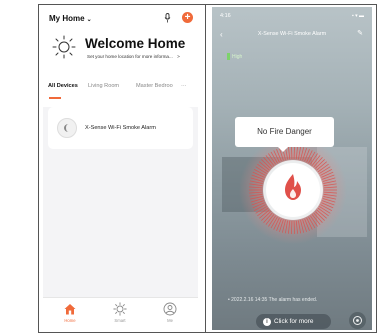 This screenshot has width=377, height=336. I want to click on status-time: 4:16, so click(225, 16).